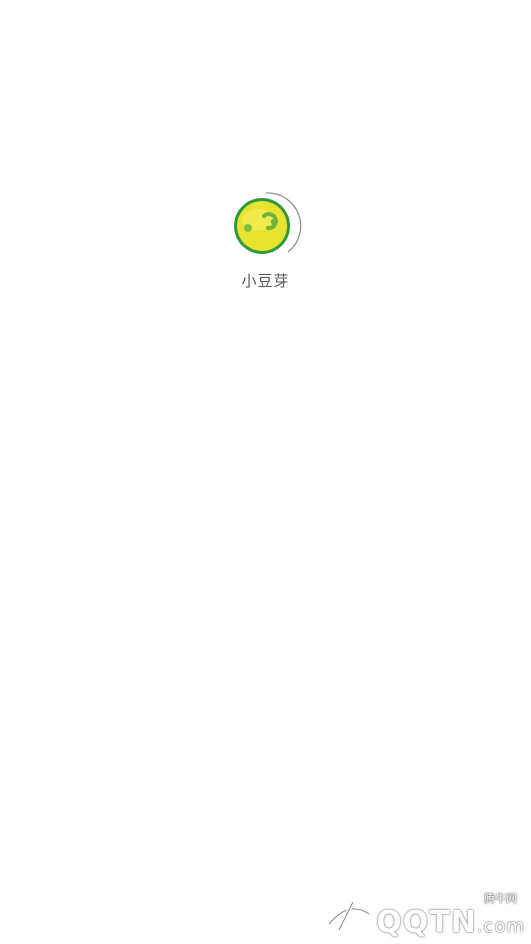 This screenshot has height=944, width=531. I want to click on watermark: 腾牛网 QQTN.com, so click(420, 914).